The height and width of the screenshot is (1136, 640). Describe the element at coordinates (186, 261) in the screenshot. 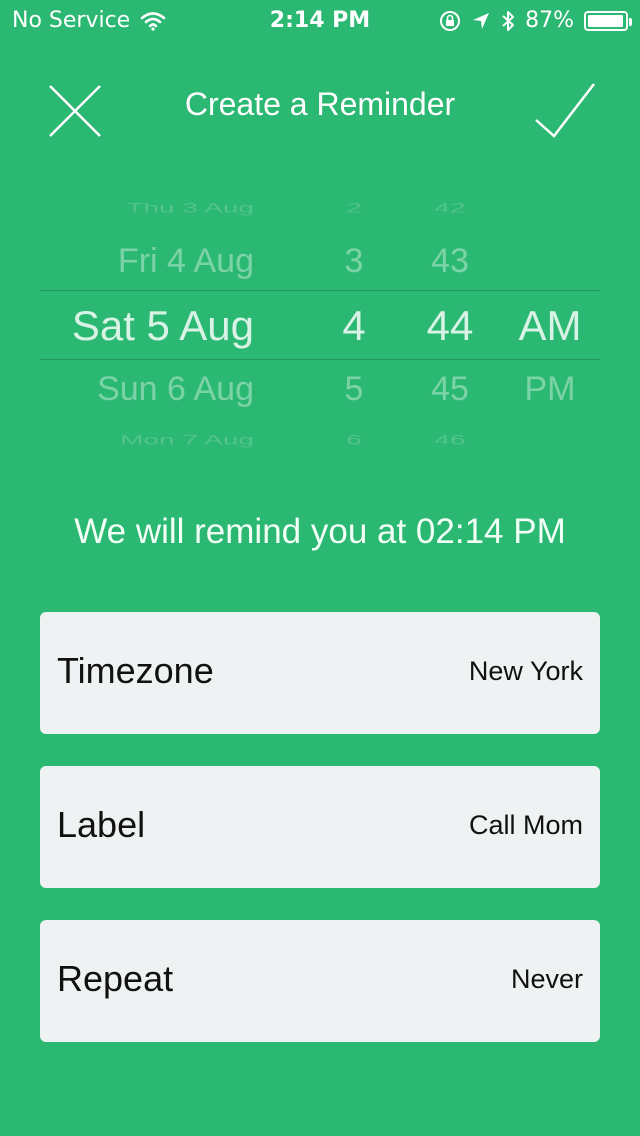

I see `picker-date: Fri 4 Aug` at that location.